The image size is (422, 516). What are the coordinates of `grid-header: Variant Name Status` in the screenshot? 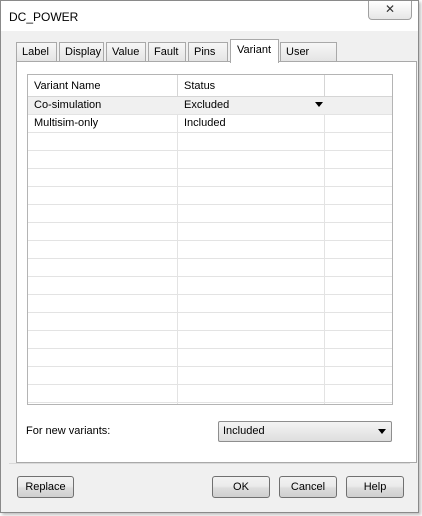 It's located at (210, 86).